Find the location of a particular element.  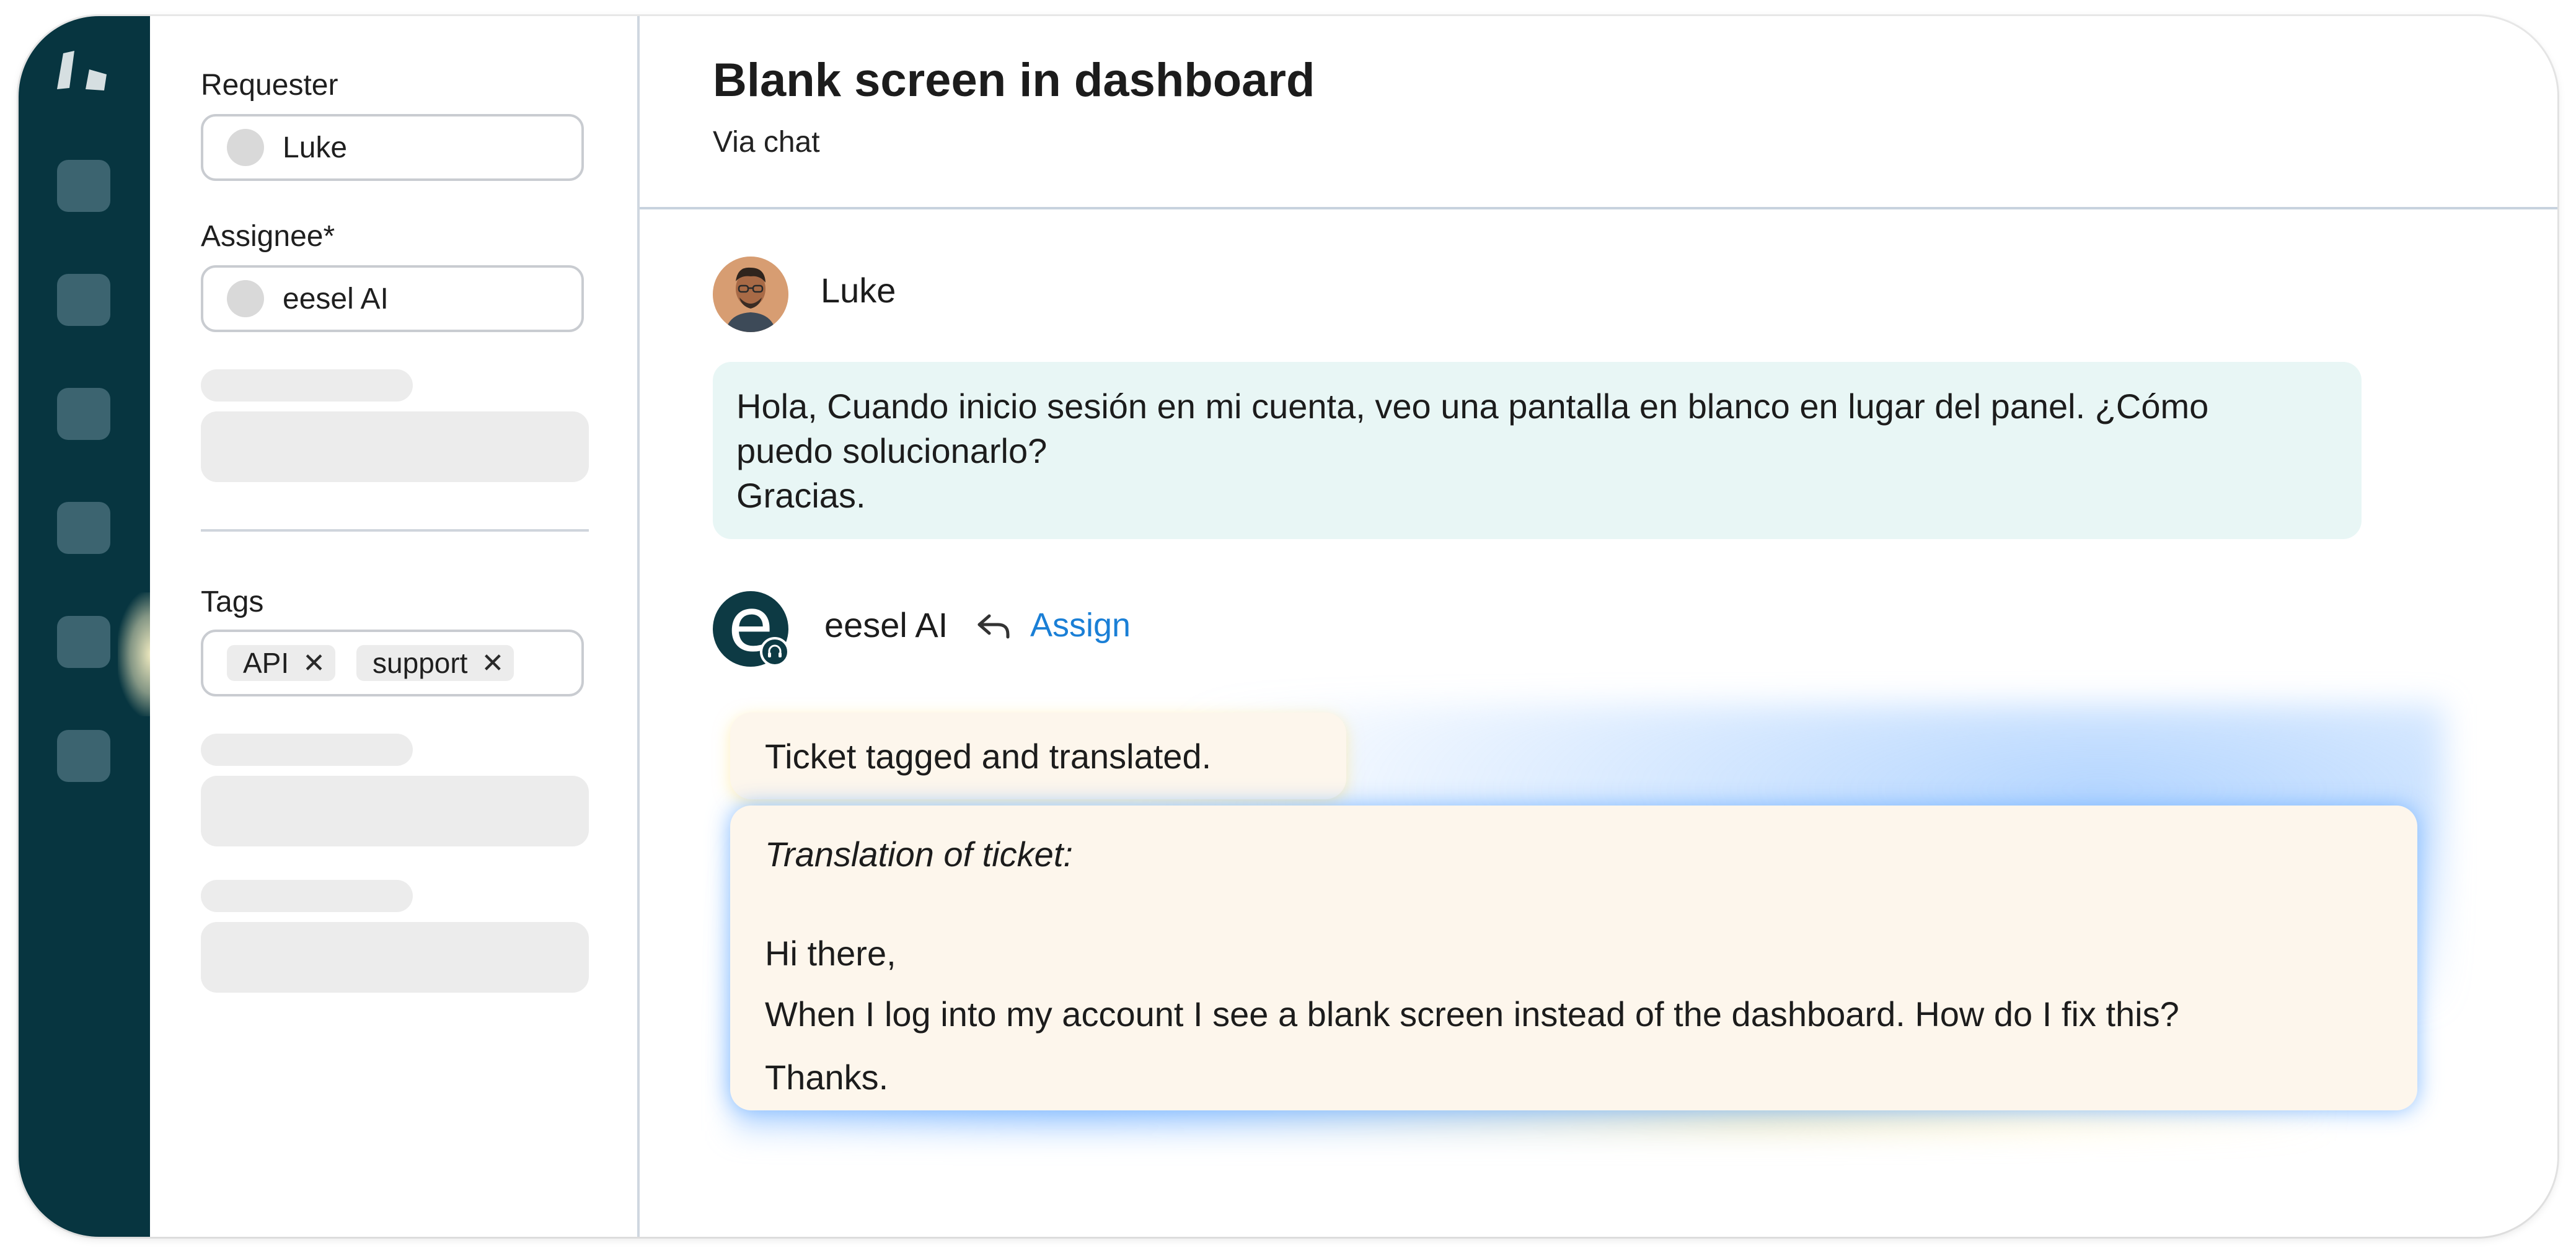

tag-label: API is located at coordinates (266, 663).